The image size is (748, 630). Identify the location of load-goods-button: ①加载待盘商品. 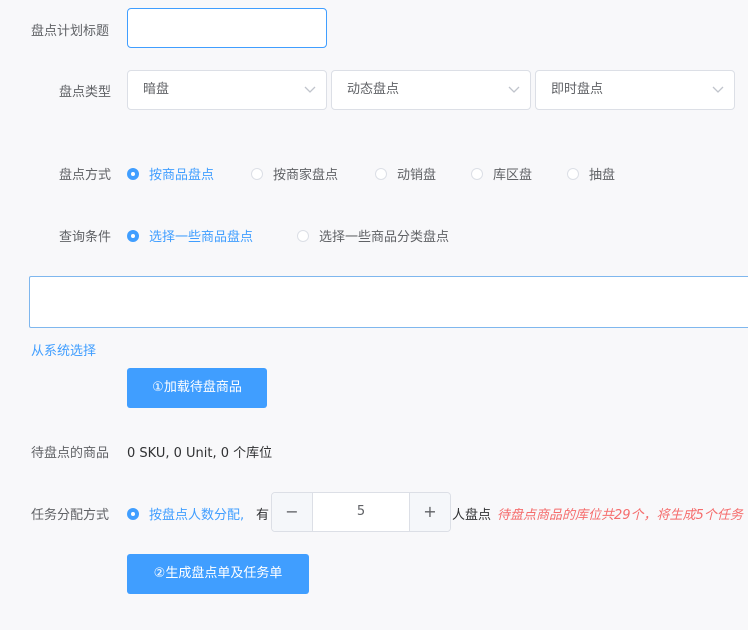
(197, 388).